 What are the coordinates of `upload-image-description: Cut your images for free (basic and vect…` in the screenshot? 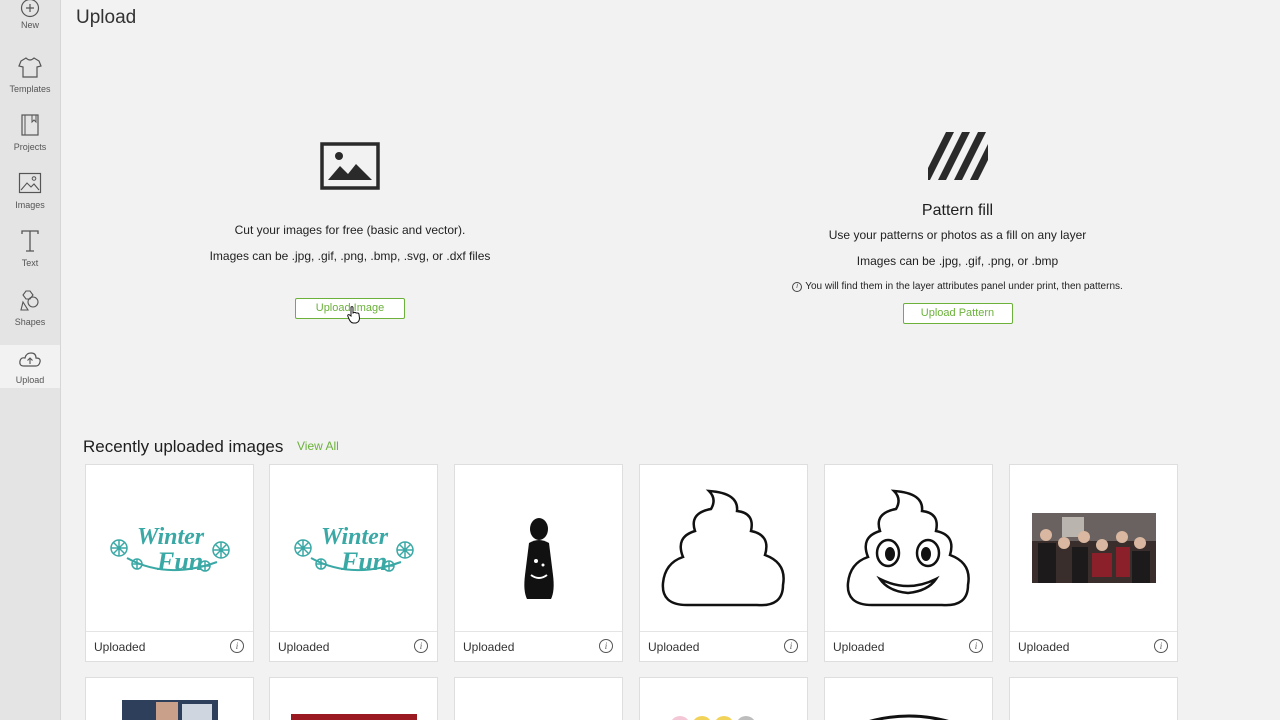 It's located at (350, 230).